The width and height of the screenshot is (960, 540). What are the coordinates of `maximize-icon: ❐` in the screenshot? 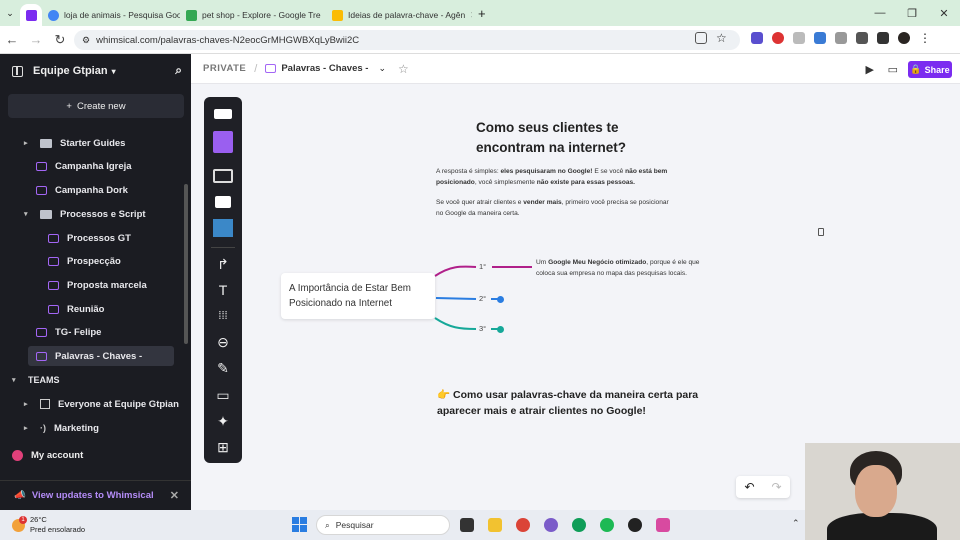 It's located at (912, 13).